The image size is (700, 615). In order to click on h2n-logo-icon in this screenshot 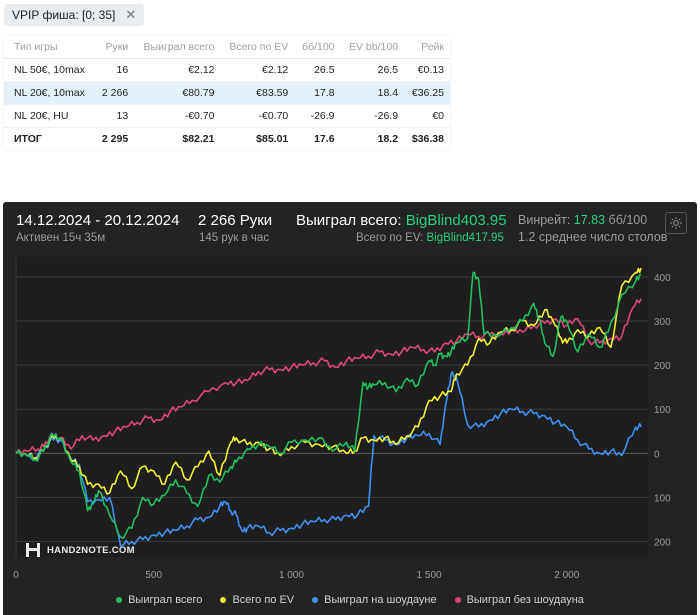, I will do `click(33, 550)`.